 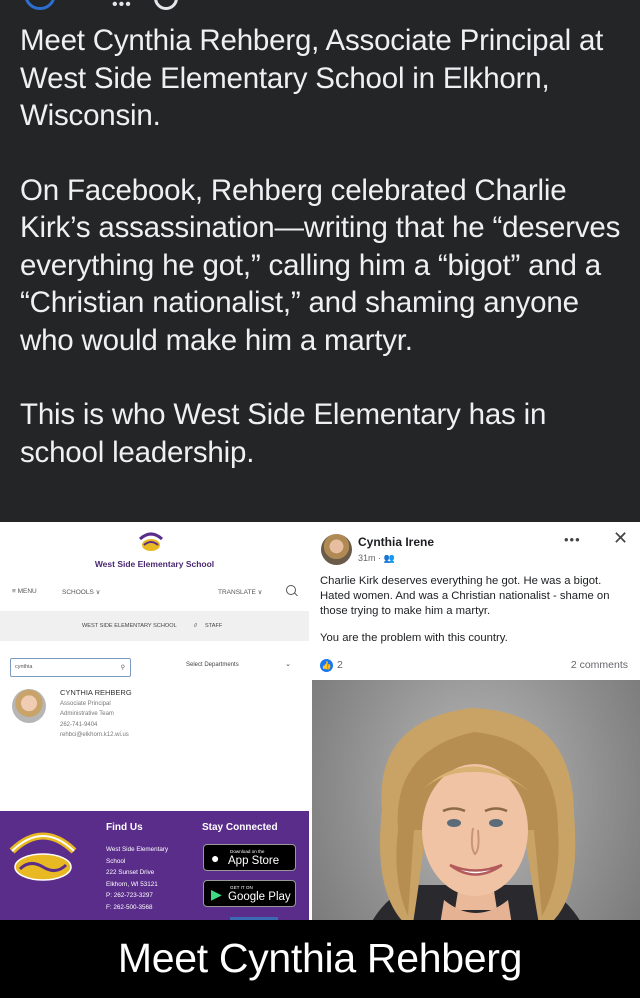 What do you see at coordinates (326, 665) in the screenshot?
I see `like-reaction-icon: 👍` at bounding box center [326, 665].